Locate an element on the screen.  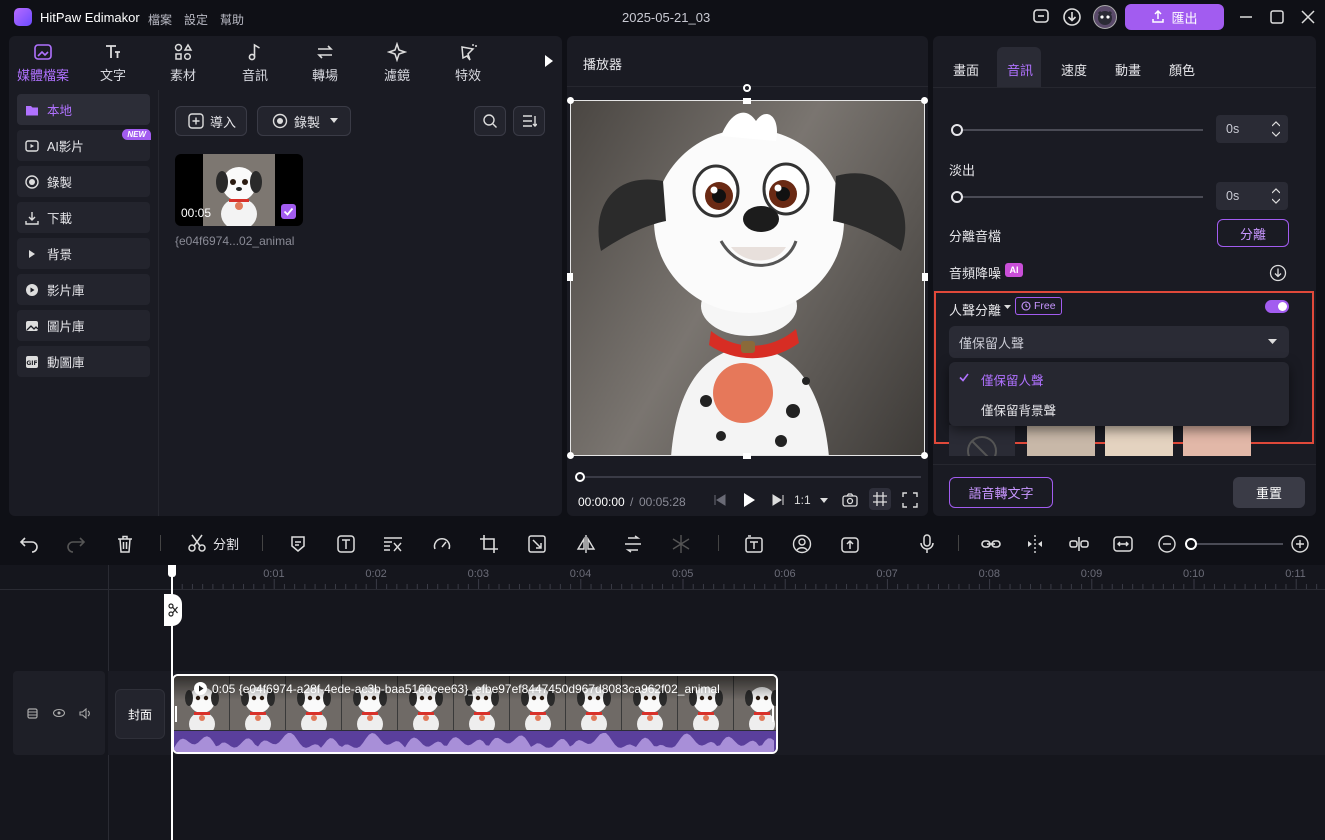
cut-silence-icon is located at coordinates (393, 544).